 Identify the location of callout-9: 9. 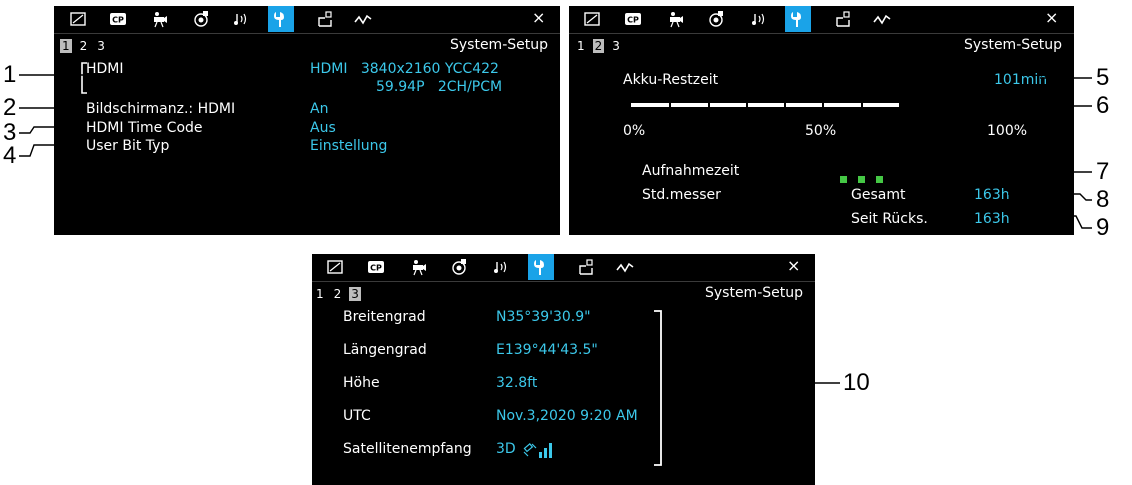
(1103, 227).